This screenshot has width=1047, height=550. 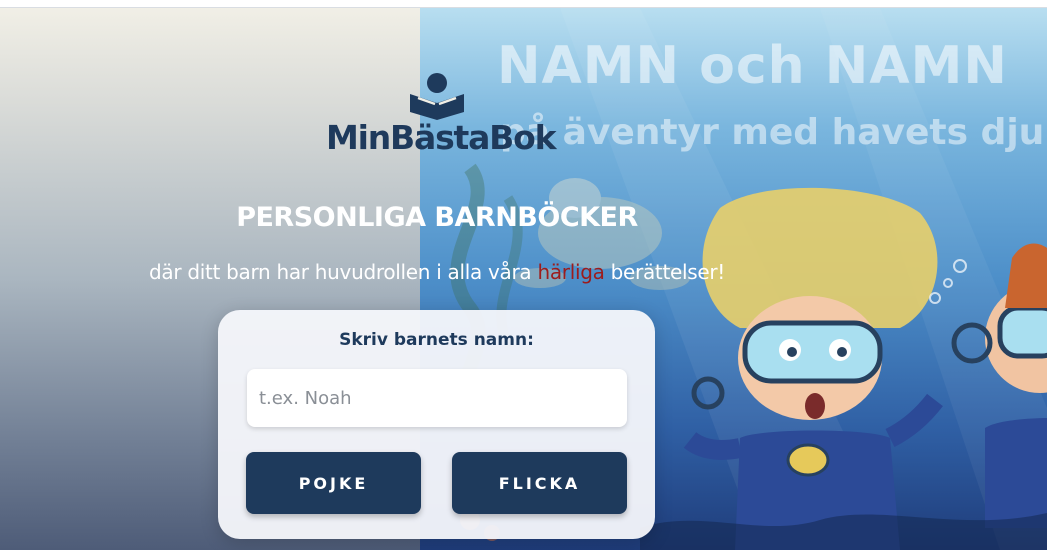 What do you see at coordinates (523, 4) in the screenshot?
I see `top-bar` at bounding box center [523, 4].